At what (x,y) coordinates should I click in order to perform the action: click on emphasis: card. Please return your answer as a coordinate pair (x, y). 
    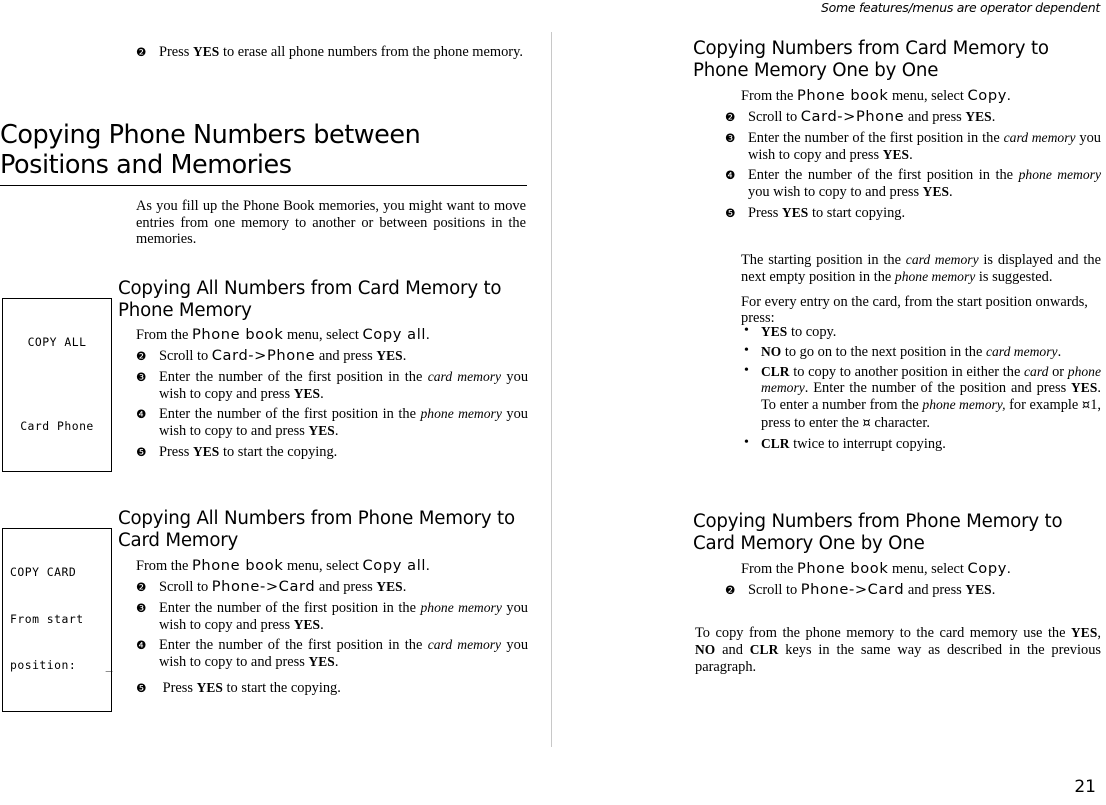
    Looking at the image, I should click on (1036, 371).